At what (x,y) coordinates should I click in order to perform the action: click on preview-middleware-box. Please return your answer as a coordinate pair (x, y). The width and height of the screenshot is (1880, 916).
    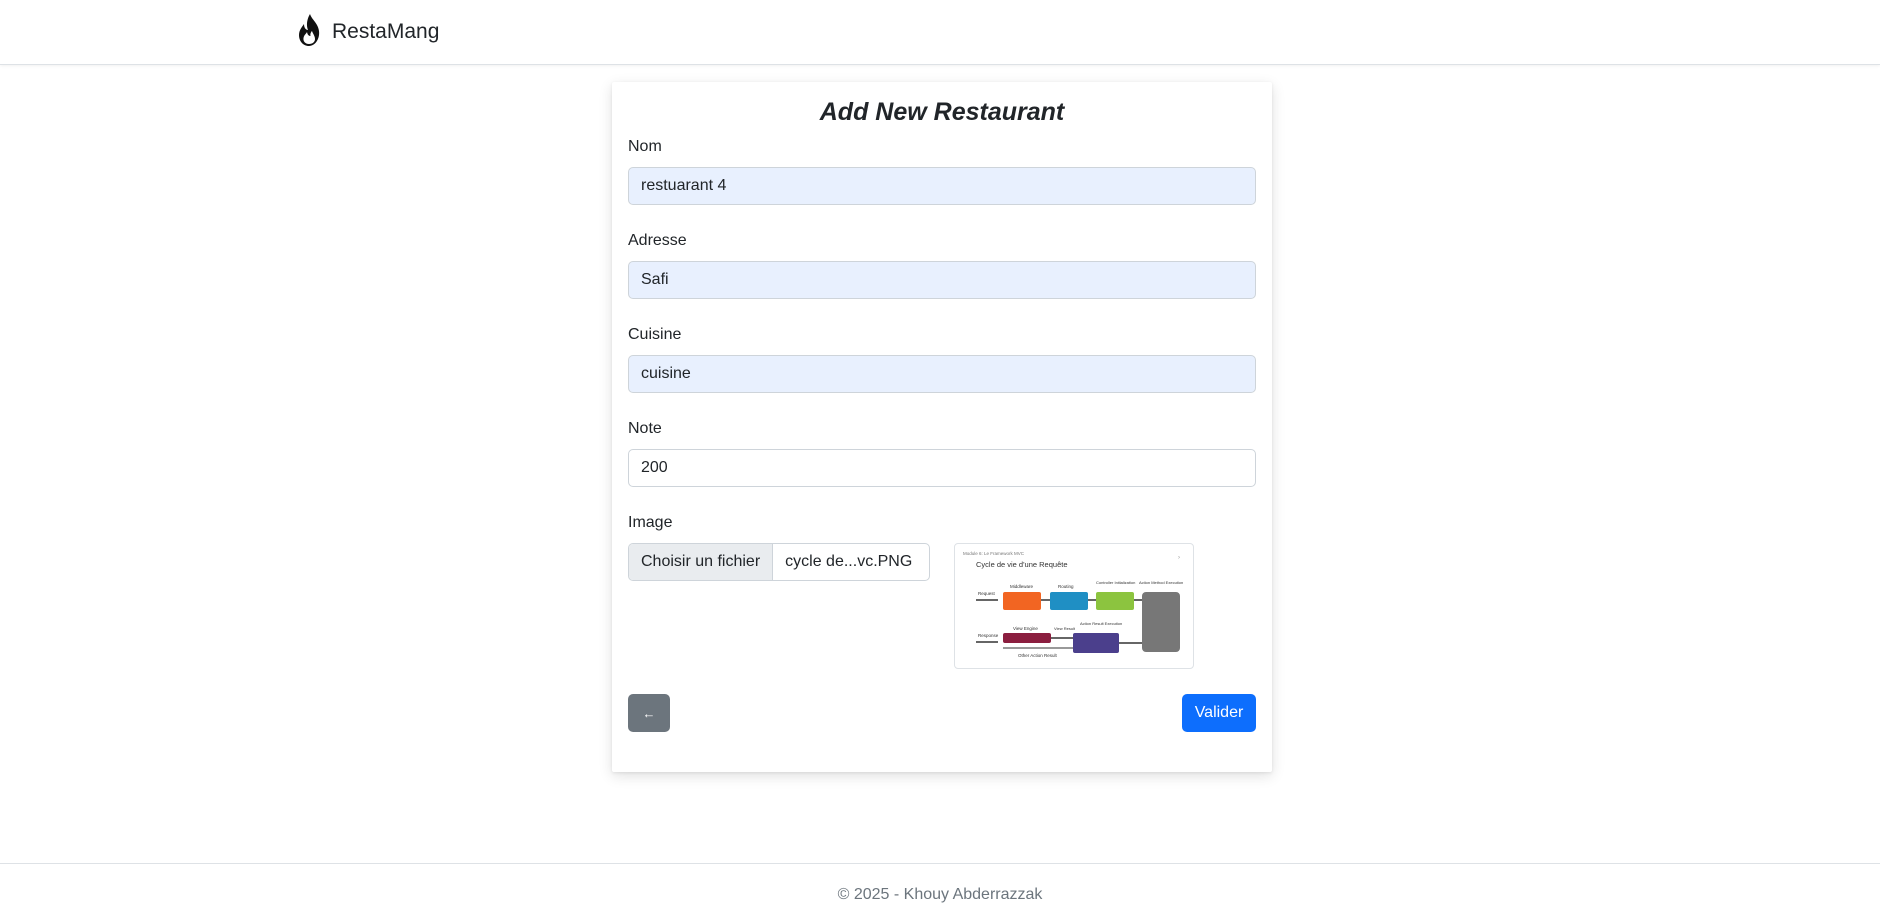
    Looking at the image, I should click on (1022, 601).